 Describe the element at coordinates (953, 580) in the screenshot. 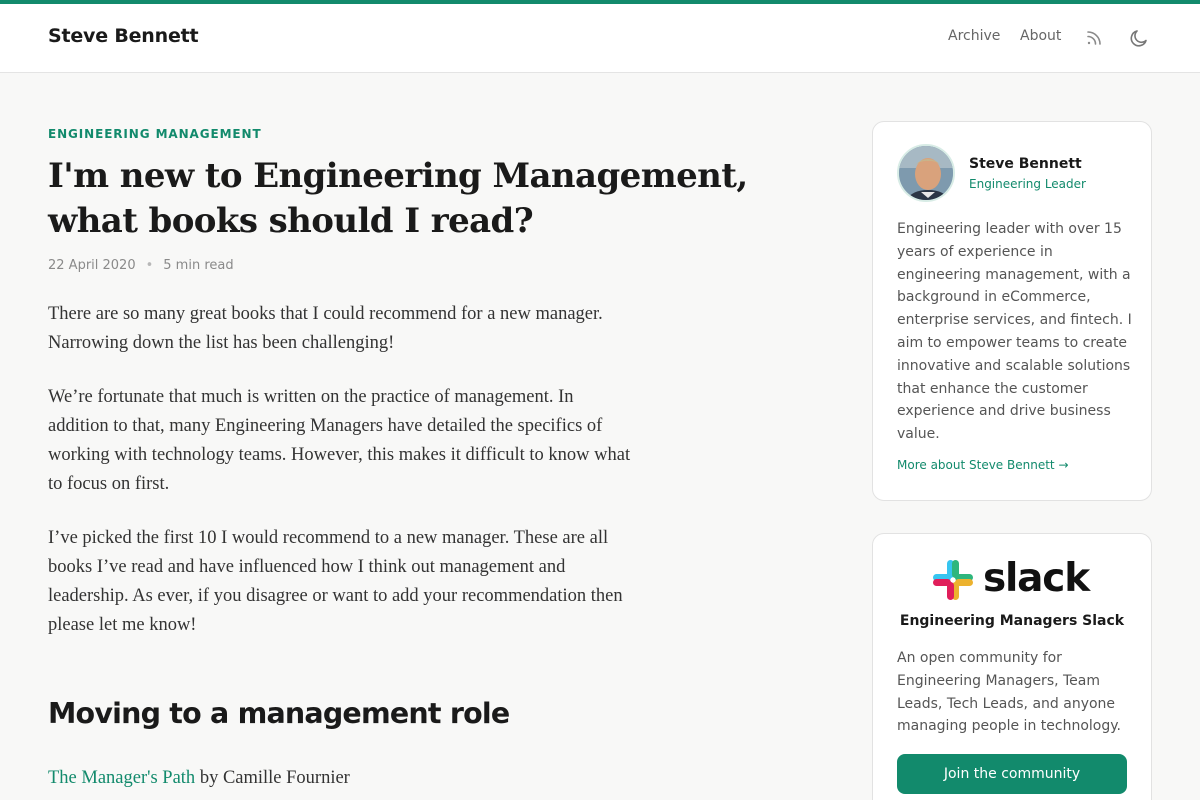

I see `slack-hash-icon` at that location.